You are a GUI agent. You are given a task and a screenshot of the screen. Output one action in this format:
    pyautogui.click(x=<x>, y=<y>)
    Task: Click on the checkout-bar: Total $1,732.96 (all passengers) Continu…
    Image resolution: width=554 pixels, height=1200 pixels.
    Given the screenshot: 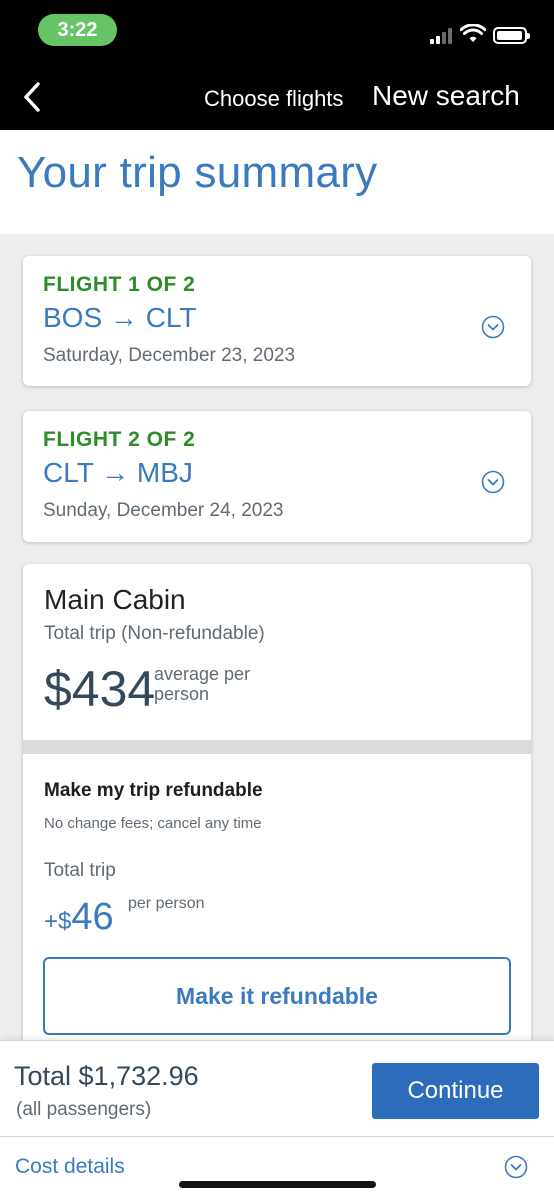 What is the action you would take?
    pyautogui.click(x=277, y=1120)
    